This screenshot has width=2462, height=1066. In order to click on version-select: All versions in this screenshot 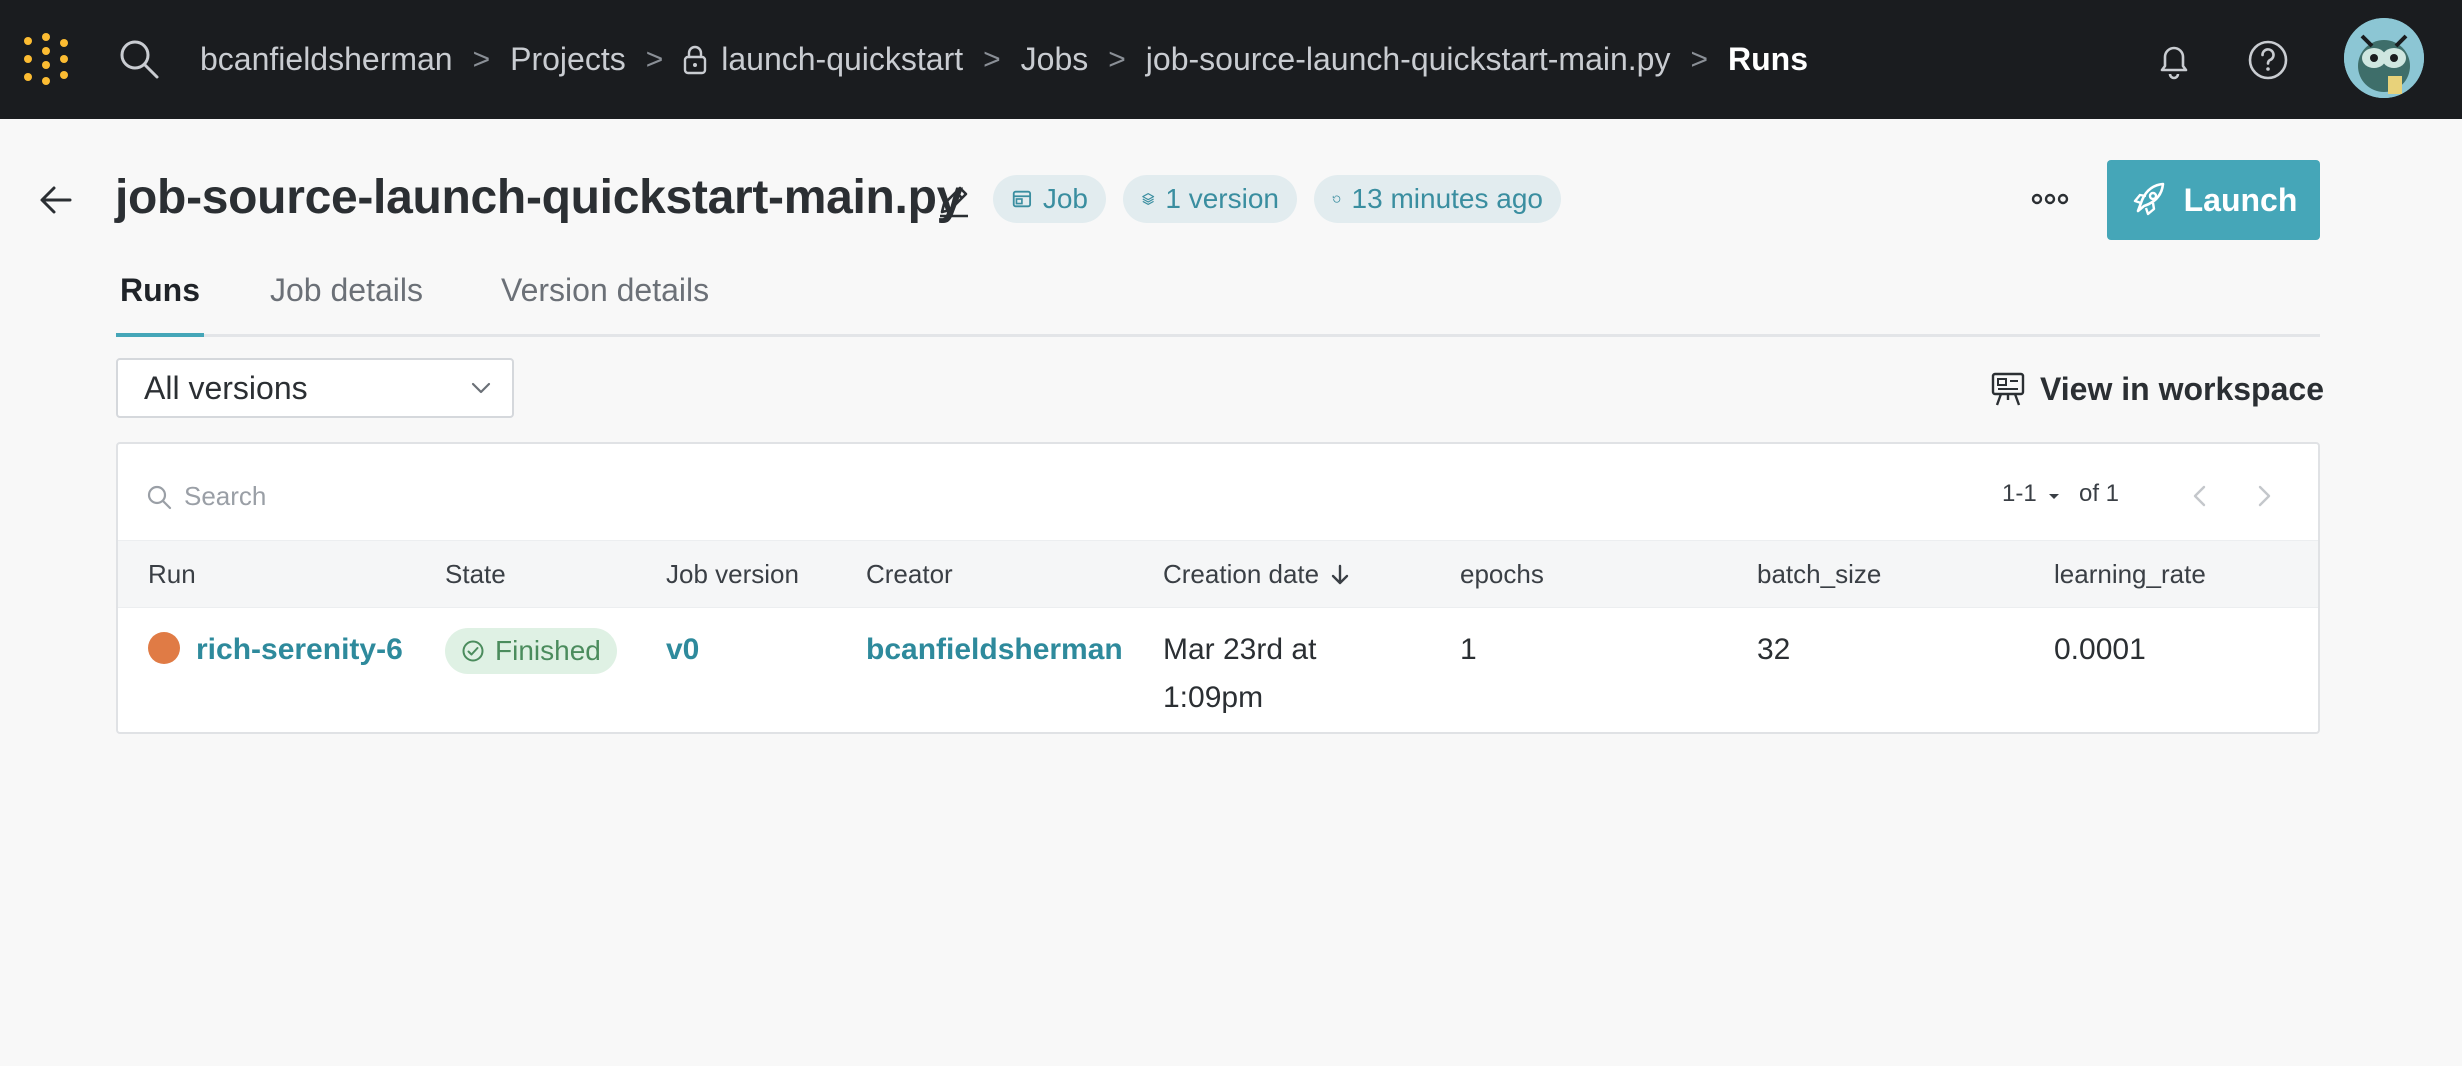, I will do `click(315, 388)`.